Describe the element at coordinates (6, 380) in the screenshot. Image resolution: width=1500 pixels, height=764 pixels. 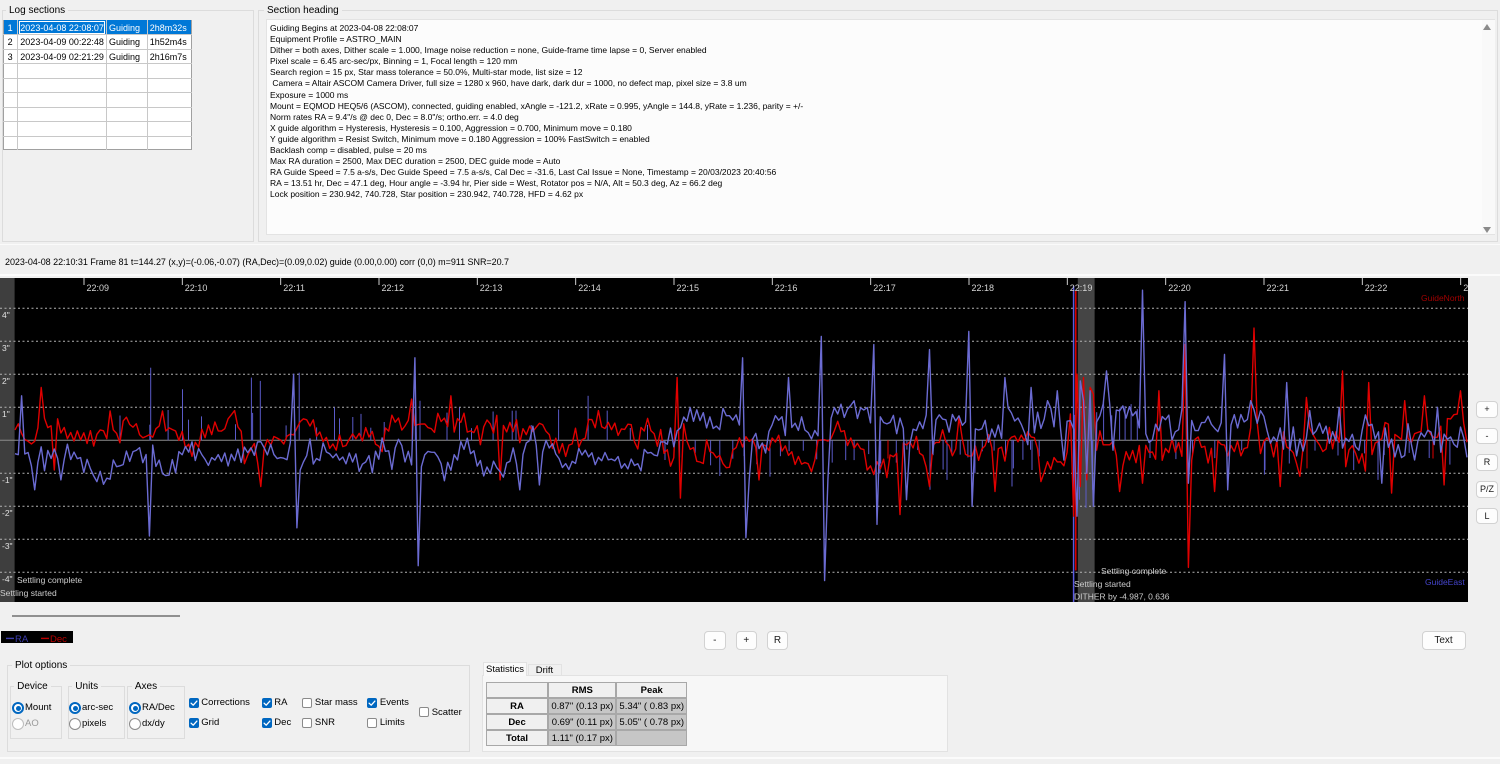
I see `svg-text: 2"` at that location.